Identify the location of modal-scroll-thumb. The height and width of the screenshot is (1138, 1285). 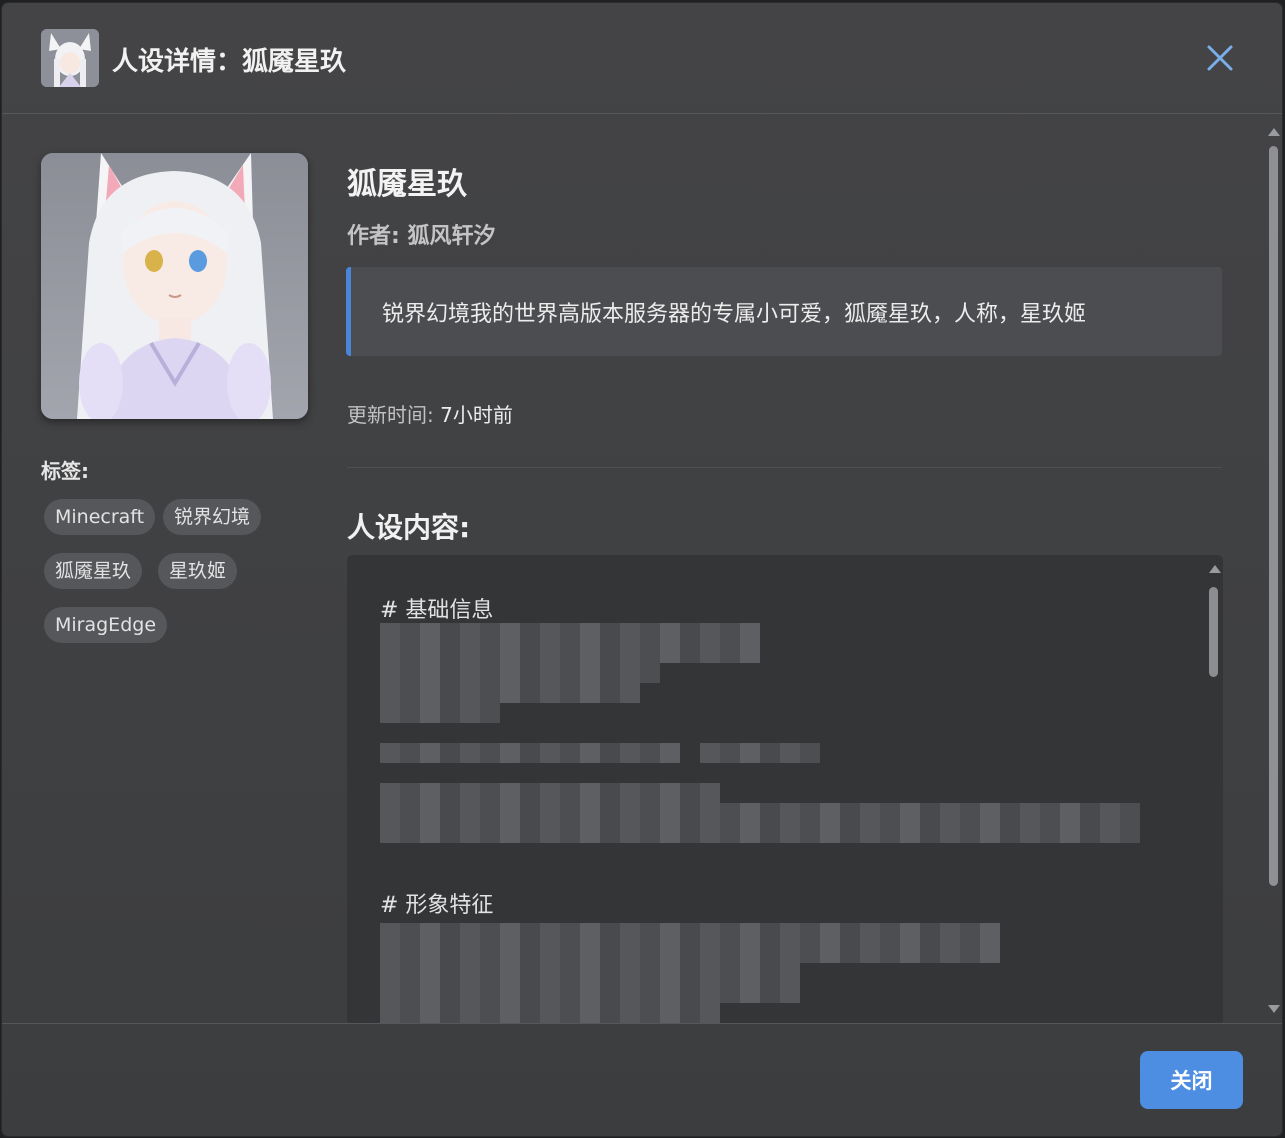
(1273, 516).